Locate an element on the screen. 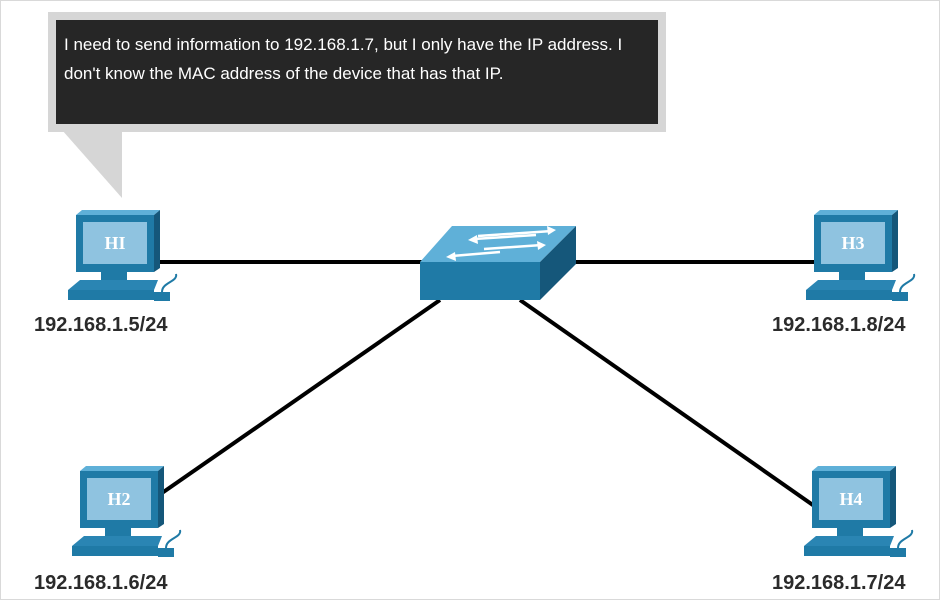  host-h2: H2 is located at coordinates (127, 511).